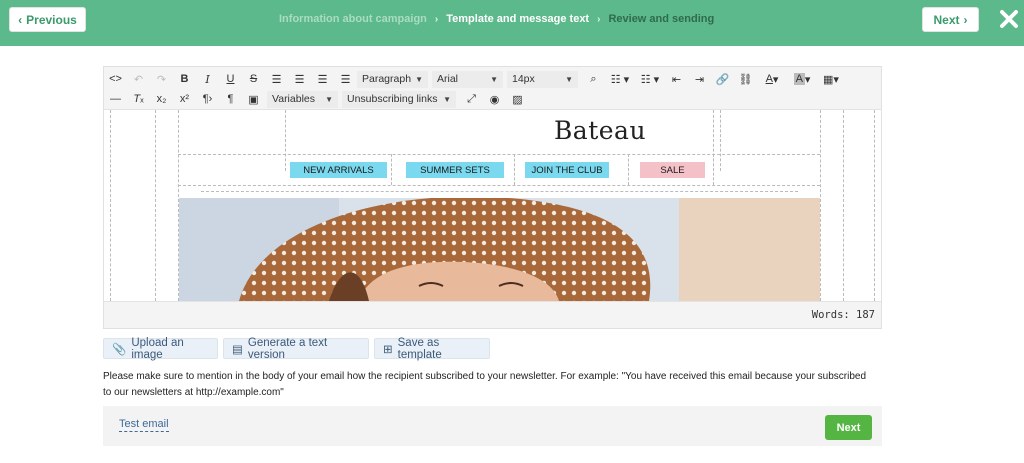 The image size is (1024, 463). I want to click on step-information: Information about campaign, so click(353, 19).